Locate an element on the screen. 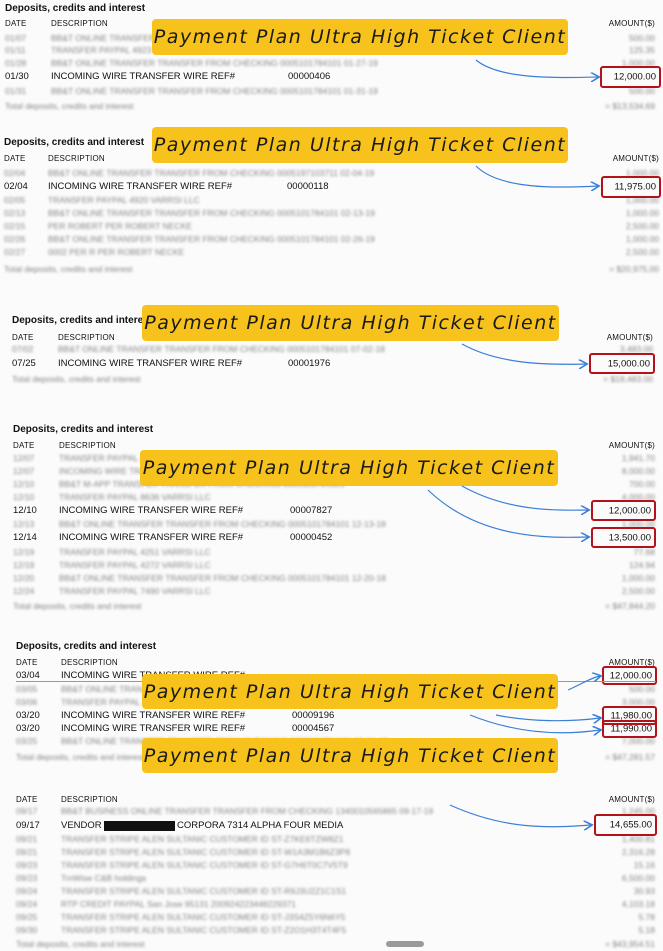 The height and width of the screenshot is (951, 663). table-row: 09/17 VENDOR CORPORA 7314 ALPHA FOUR MEDIA is located at coordinates (331, 825).